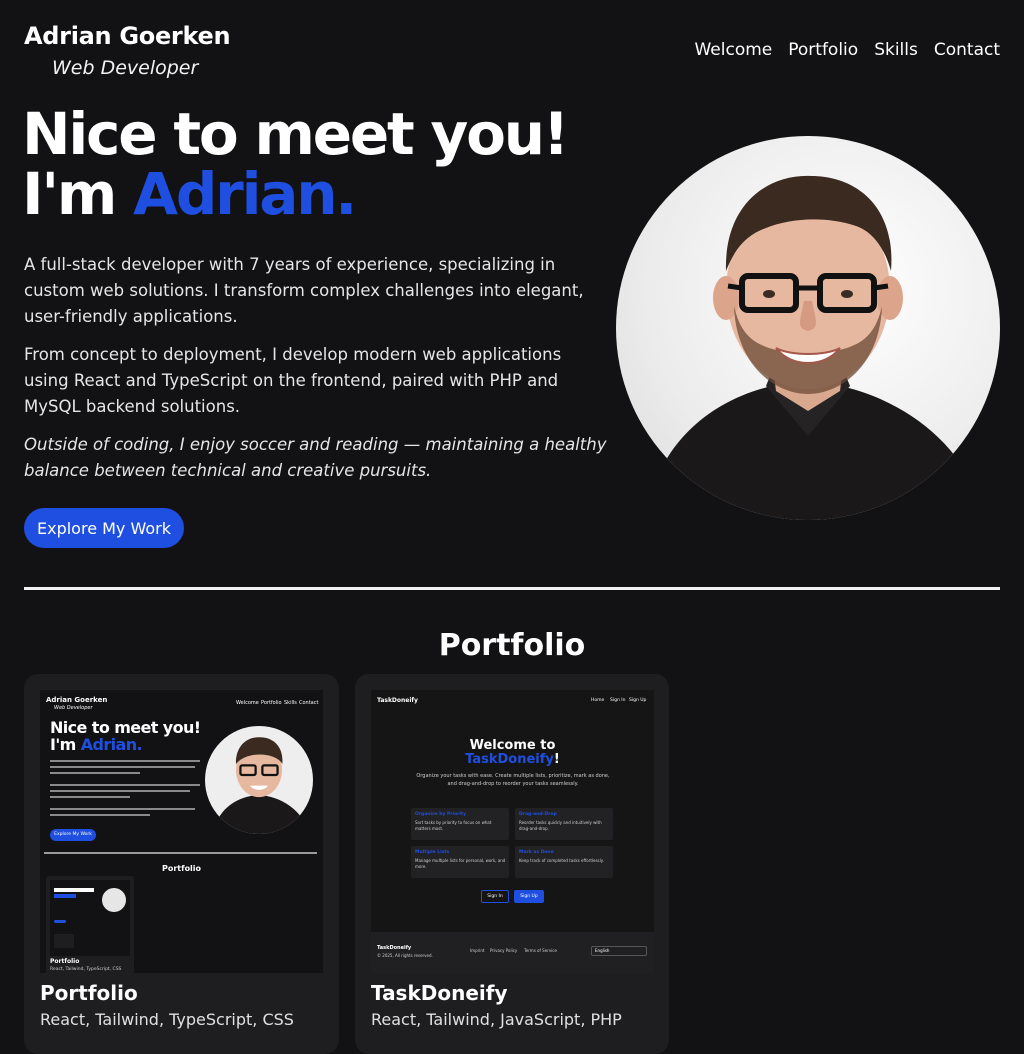  Describe the element at coordinates (619, 951) in the screenshot. I see `preview-language-select: English` at that location.